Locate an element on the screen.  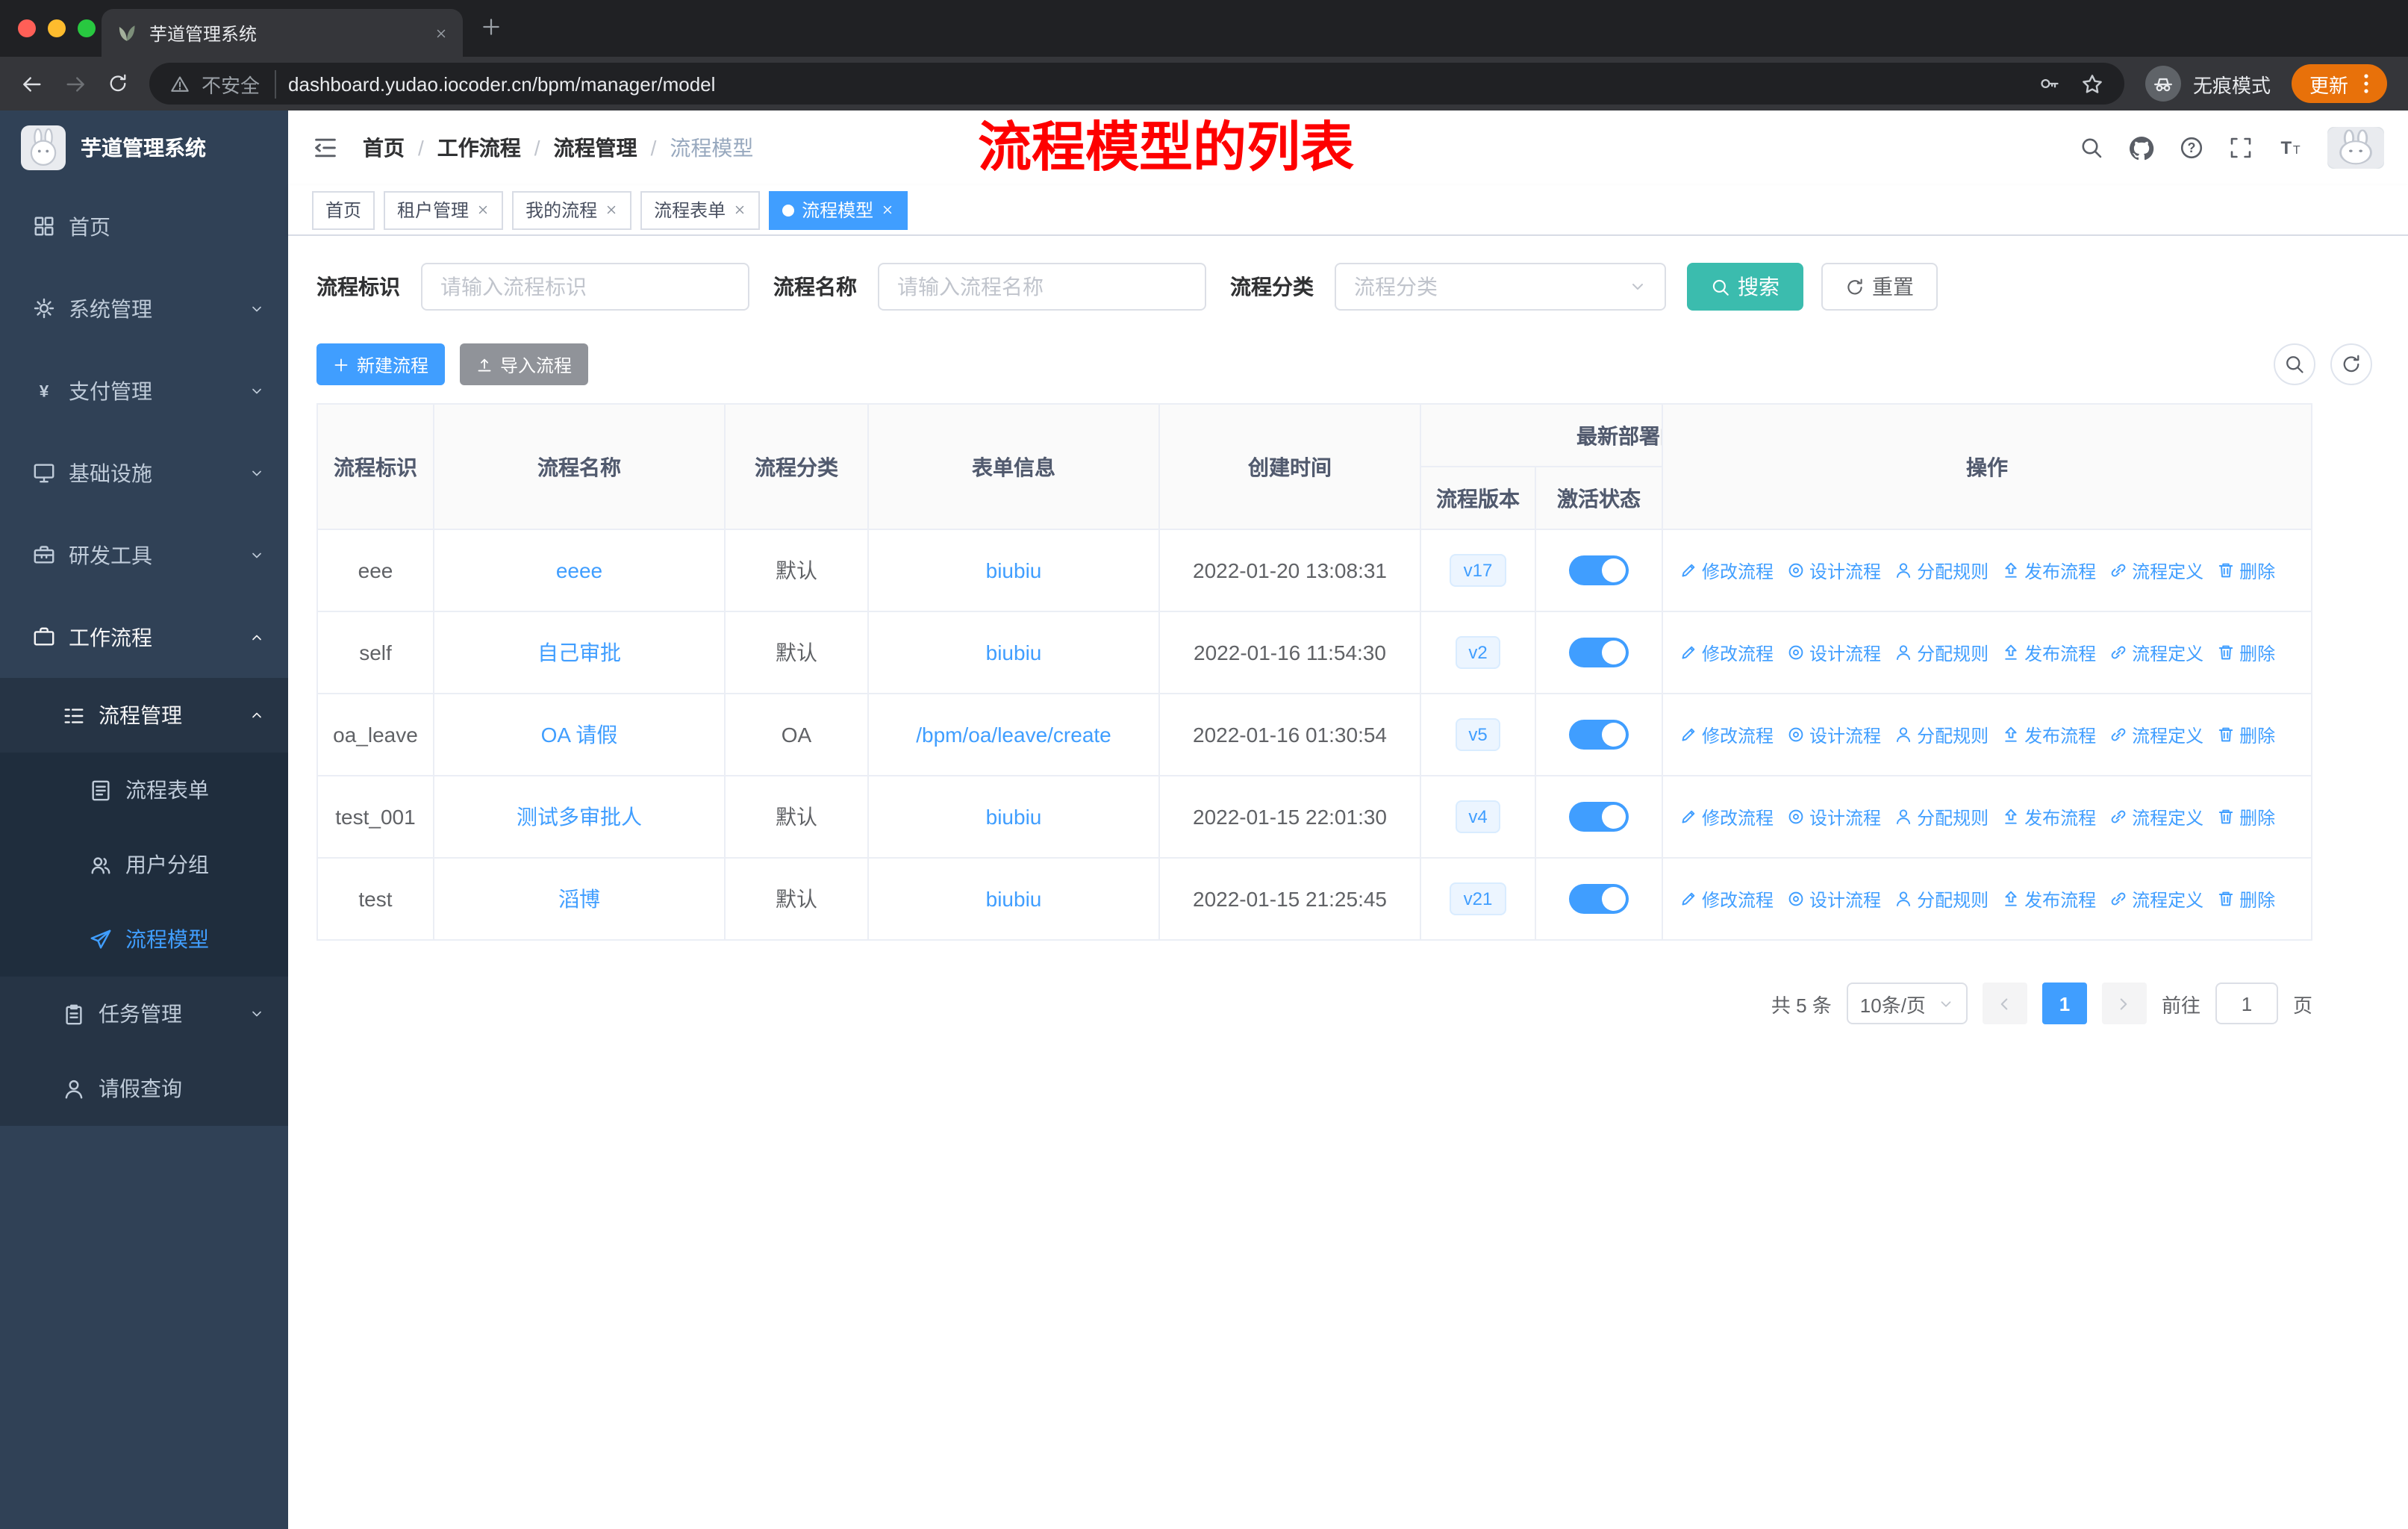
window-close-button is located at coordinates (27, 28).